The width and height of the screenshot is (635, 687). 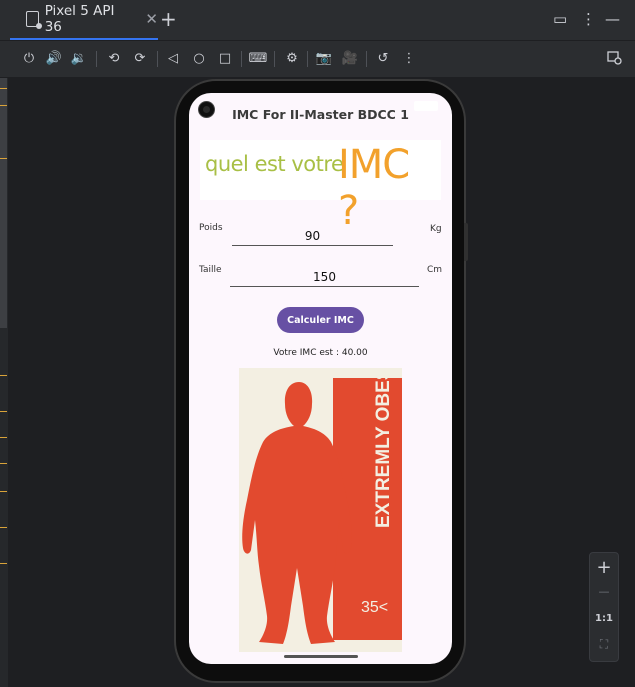 I want to click on power-icon: ⏻, so click(x=29, y=58).